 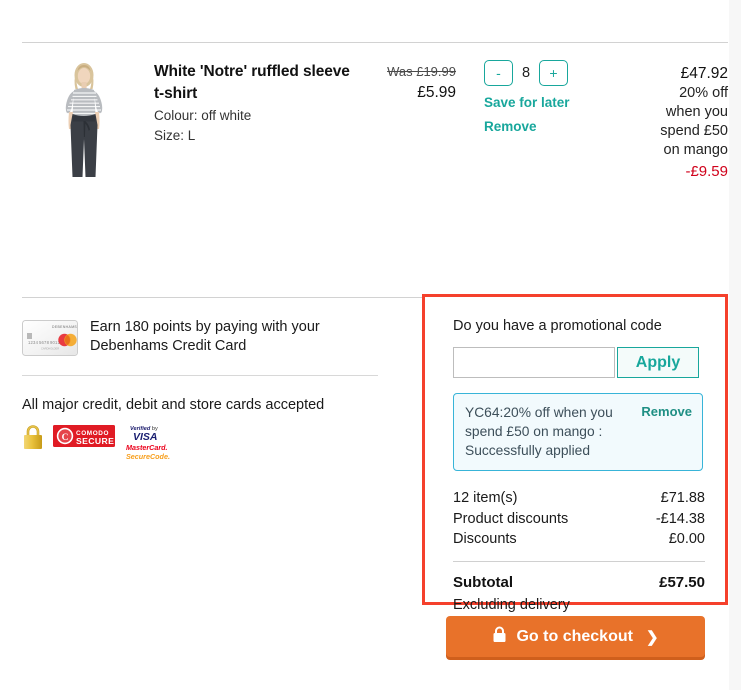 What do you see at coordinates (254, 83) in the screenshot?
I see `product-title: White 'Notre' ruffled sleeve t-shirt` at bounding box center [254, 83].